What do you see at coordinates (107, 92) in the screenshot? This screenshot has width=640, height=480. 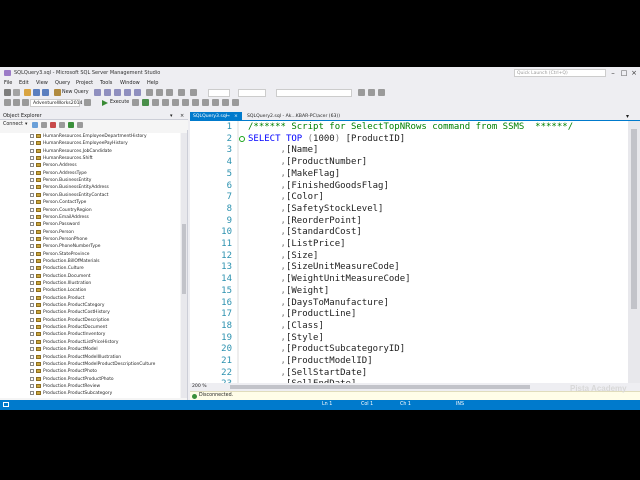 I see `mdx-query-icon` at bounding box center [107, 92].